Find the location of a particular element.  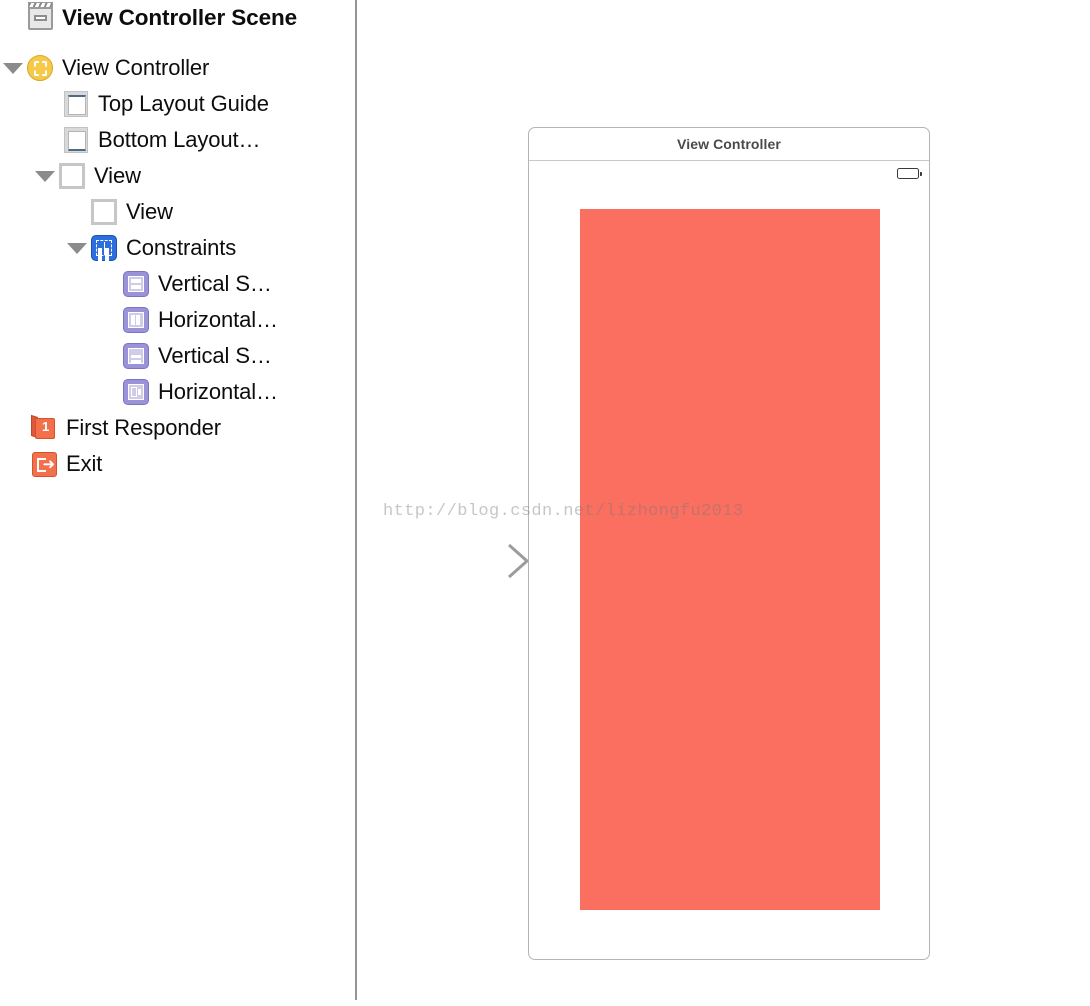

outline-item-label: Top Layout Guide is located at coordinates (183, 103).